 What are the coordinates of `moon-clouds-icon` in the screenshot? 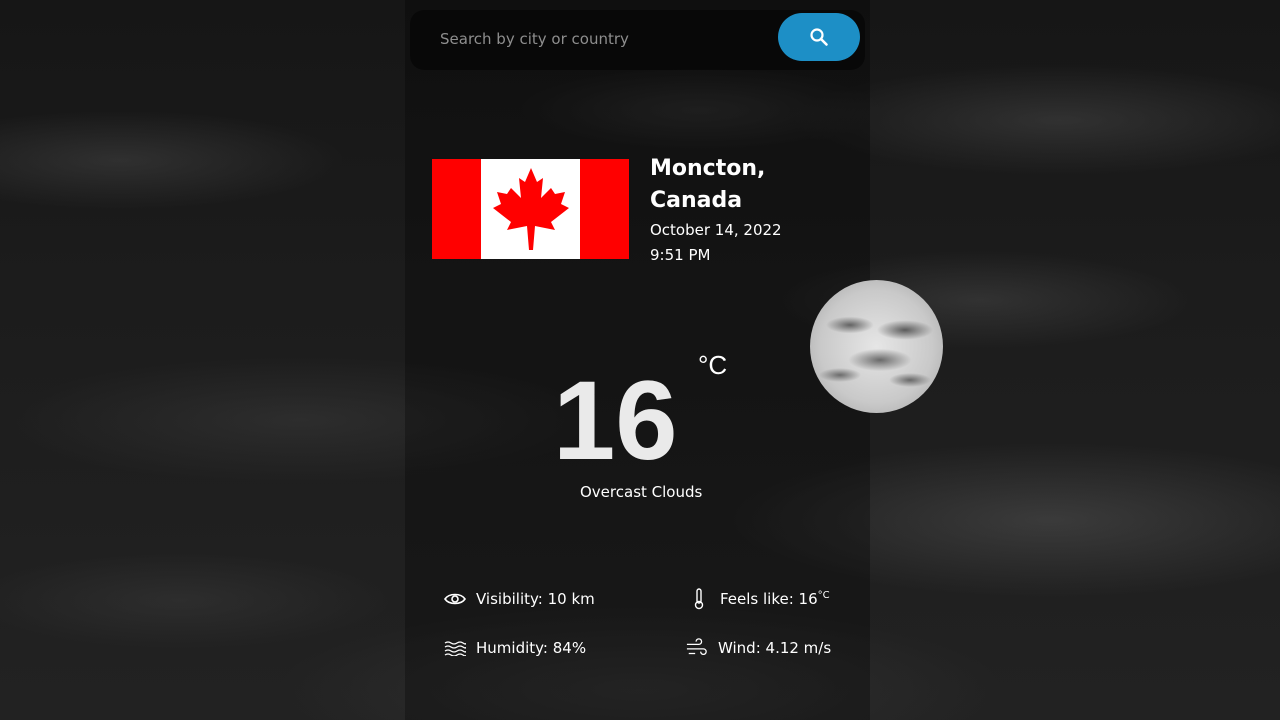 It's located at (876, 346).